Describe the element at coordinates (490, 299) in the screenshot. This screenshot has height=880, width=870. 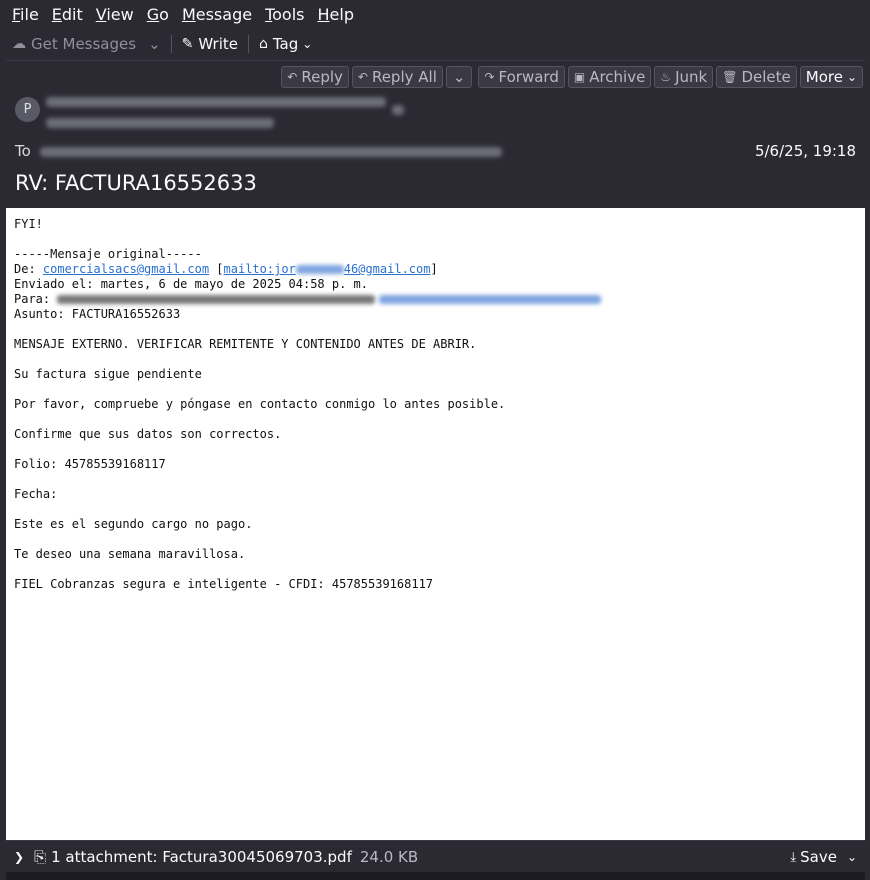
I see `to-email-redacted` at that location.